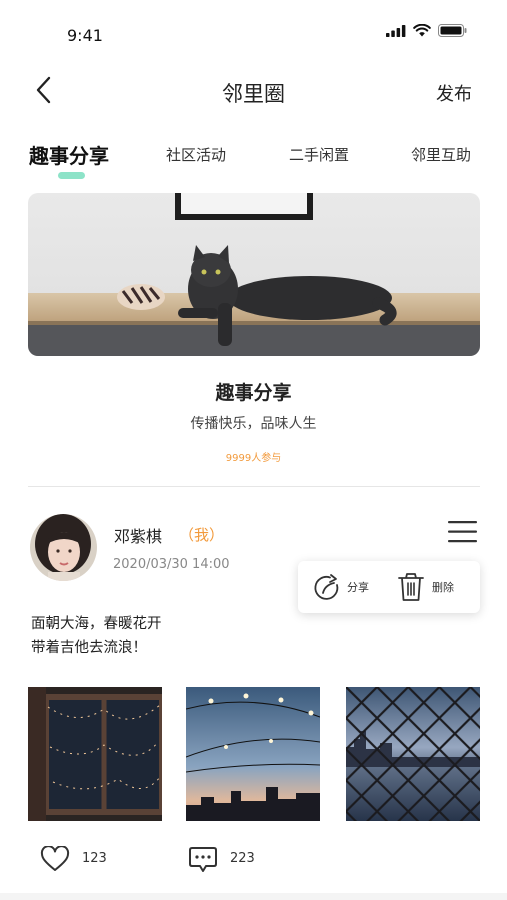 This screenshot has height=900, width=507. What do you see at coordinates (454, 93) in the screenshot?
I see `publish-button: 发布` at bounding box center [454, 93].